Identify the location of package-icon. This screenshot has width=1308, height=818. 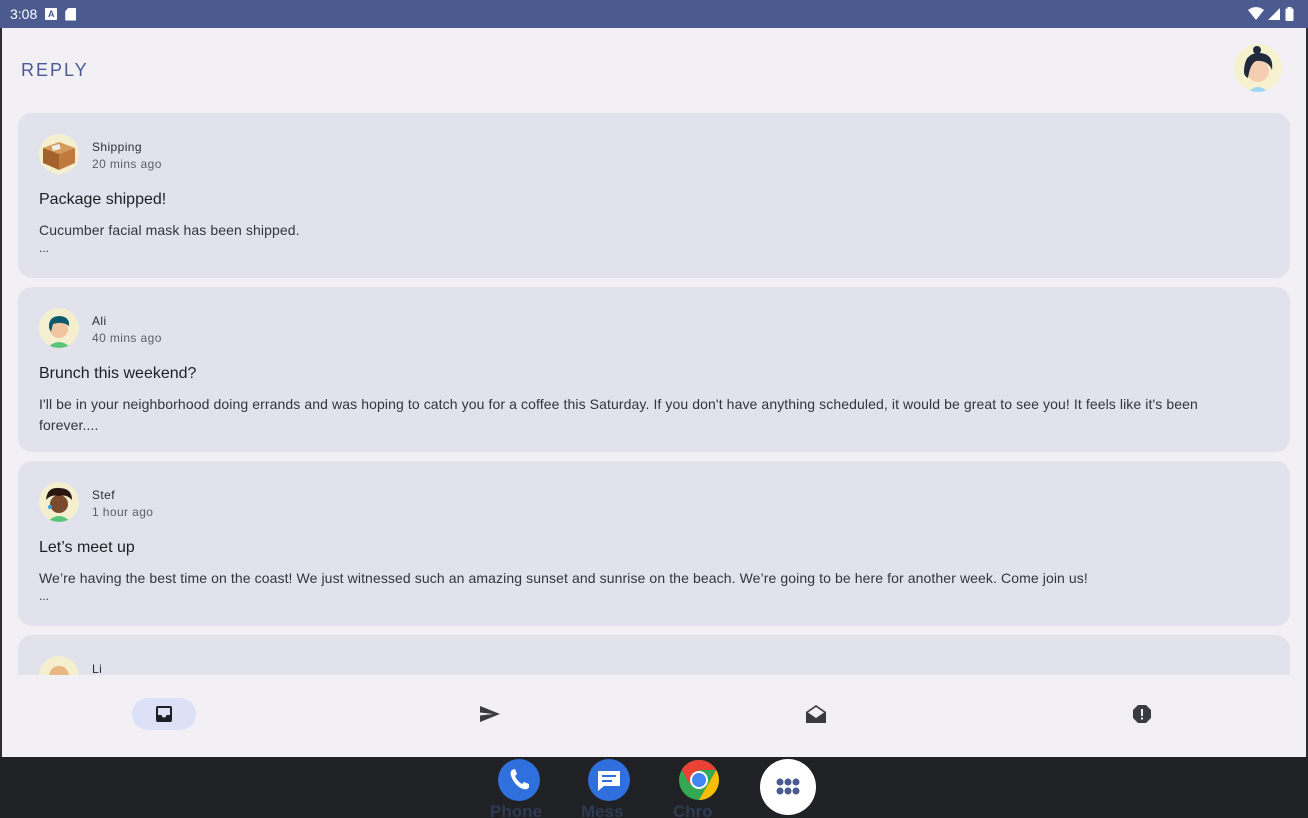
(59, 156).